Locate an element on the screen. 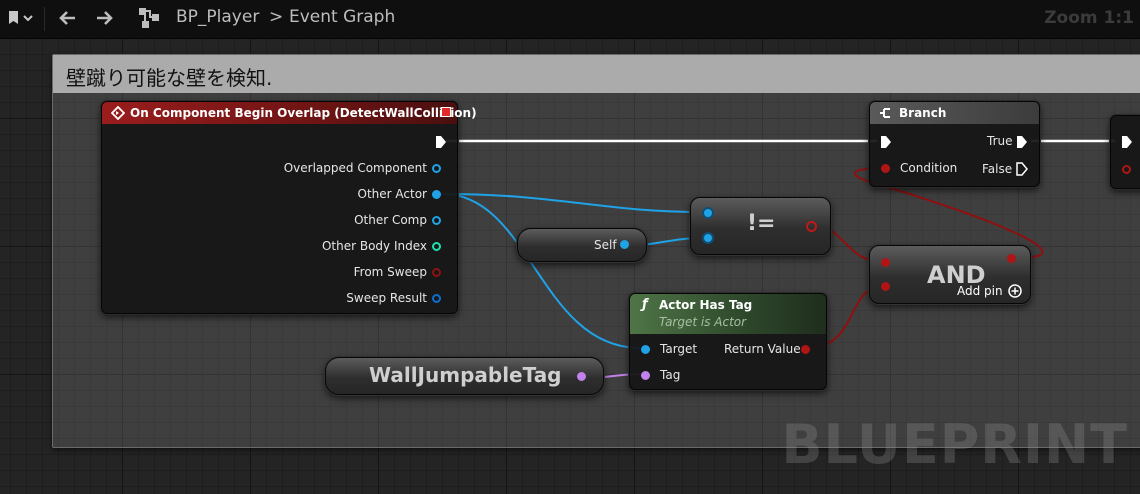 This screenshot has width=1140, height=494. self-node: Self is located at coordinates (582, 245).